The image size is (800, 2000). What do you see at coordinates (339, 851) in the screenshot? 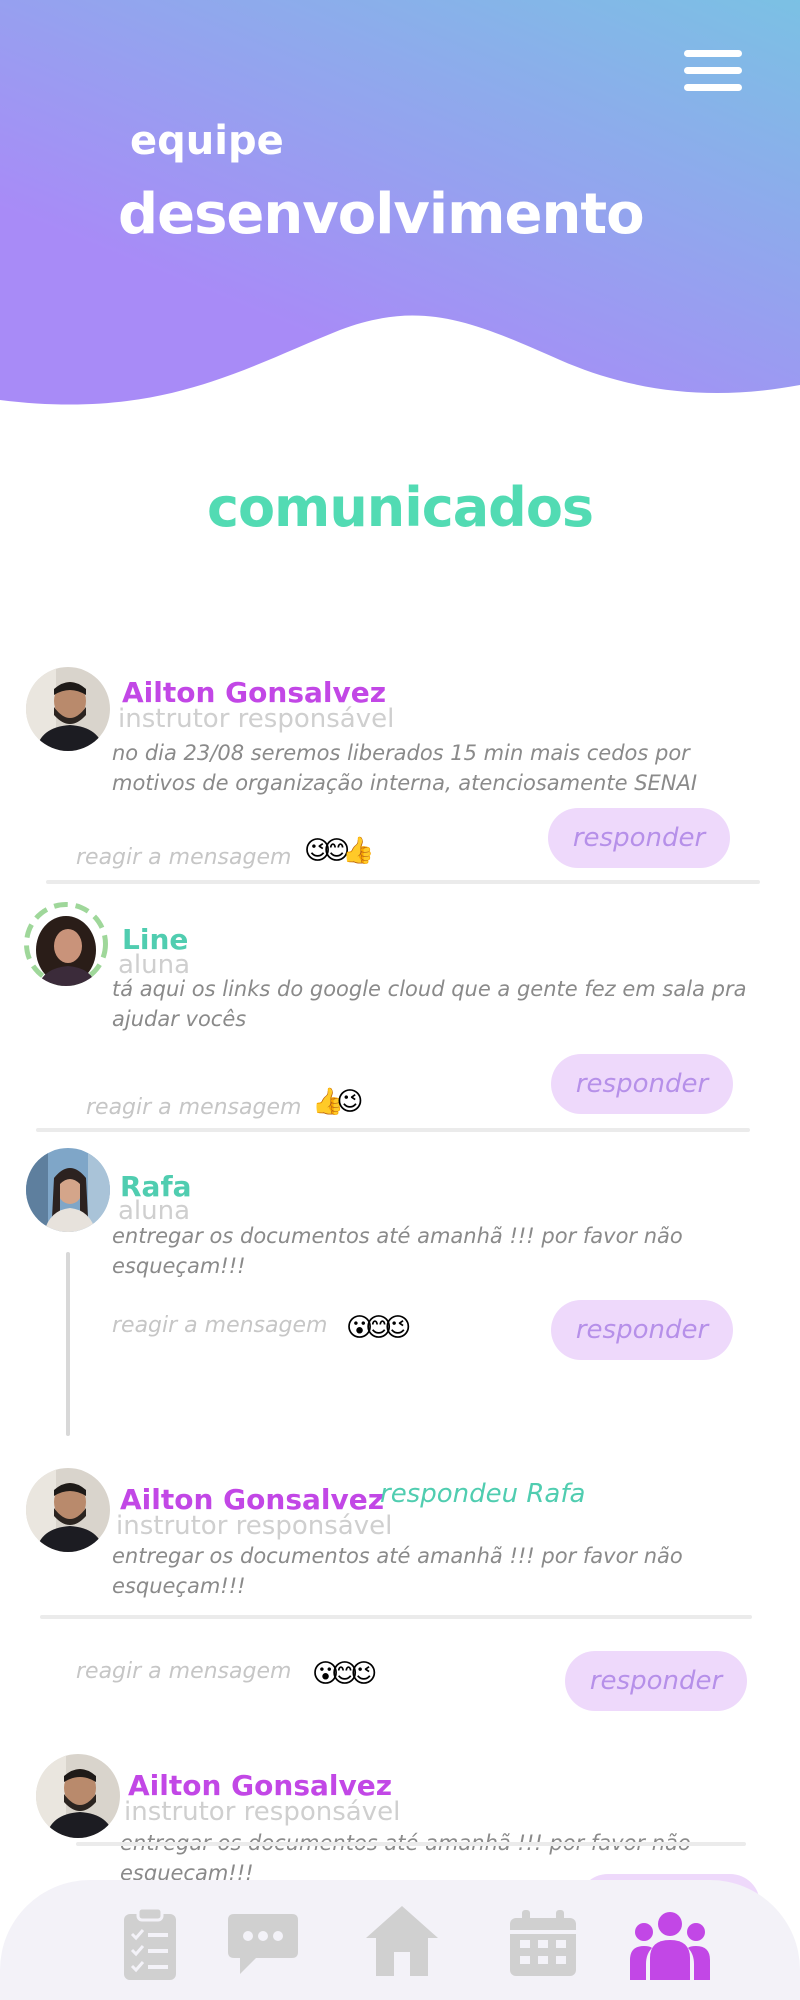
I see `reactions: 😉😊👍` at bounding box center [339, 851].